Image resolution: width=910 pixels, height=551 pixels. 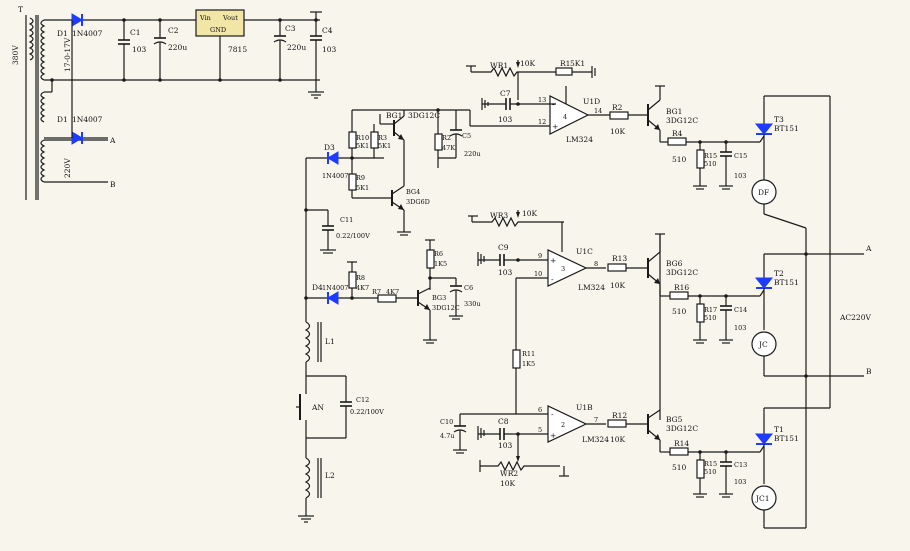 I want to click on label-U1C-unit: 3, so click(x=563, y=269).